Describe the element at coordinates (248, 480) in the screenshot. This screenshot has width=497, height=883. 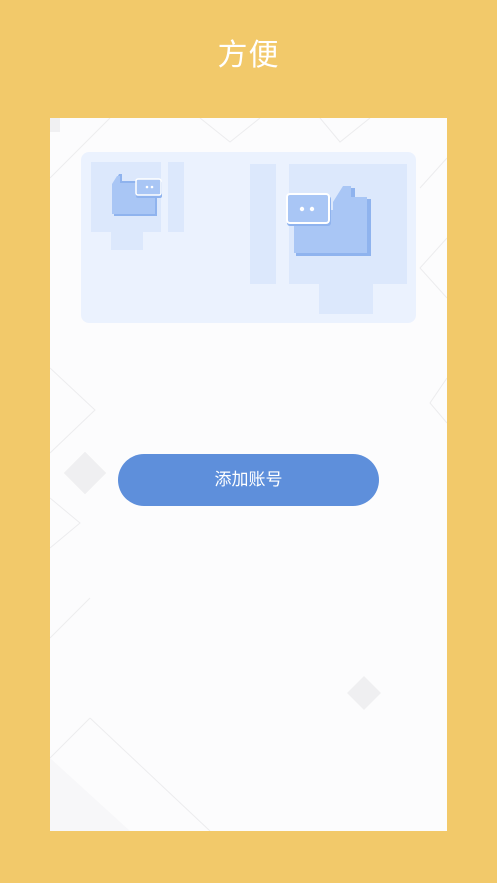
I see `add-account-button: 添加账号` at that location.